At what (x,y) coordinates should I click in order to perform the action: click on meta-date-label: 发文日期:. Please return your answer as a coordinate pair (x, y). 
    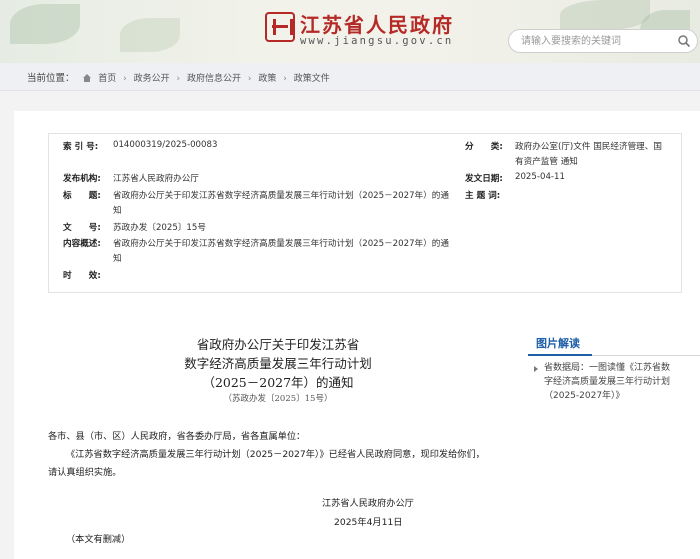
    Looking at the image, I should click on (484, 179).